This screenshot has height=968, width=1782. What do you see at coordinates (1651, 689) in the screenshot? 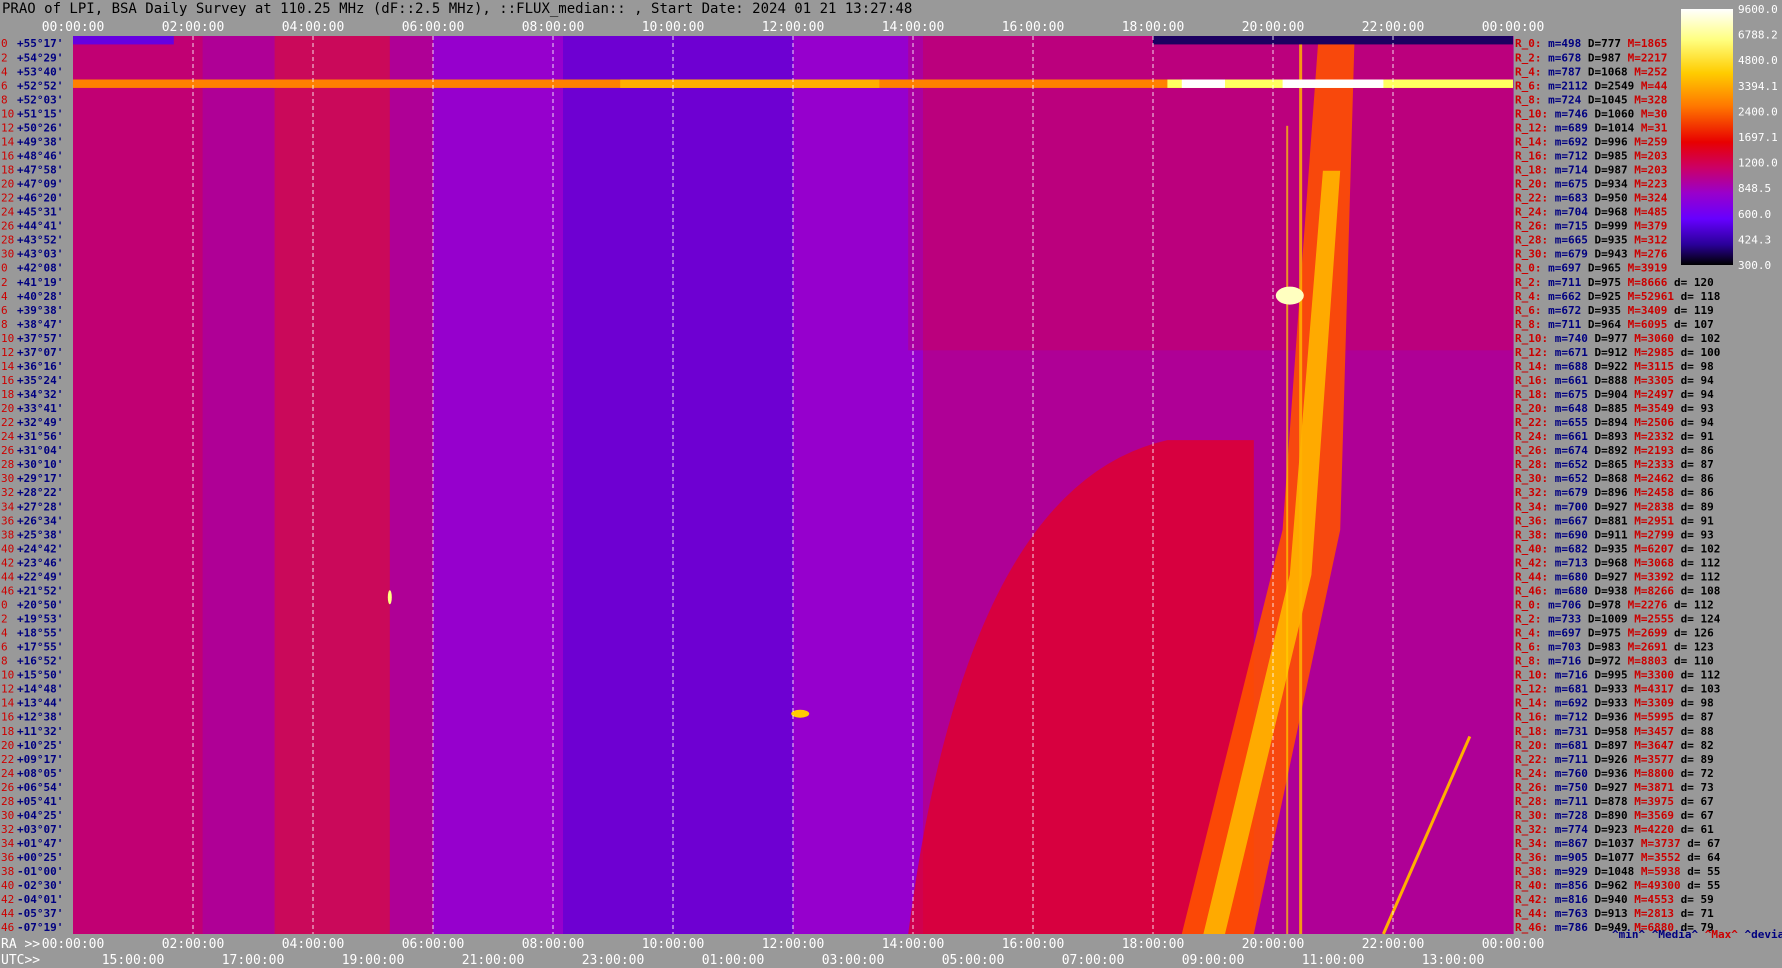
I see `row-stat-max: M=4317` at bounding box center [1651, 689].